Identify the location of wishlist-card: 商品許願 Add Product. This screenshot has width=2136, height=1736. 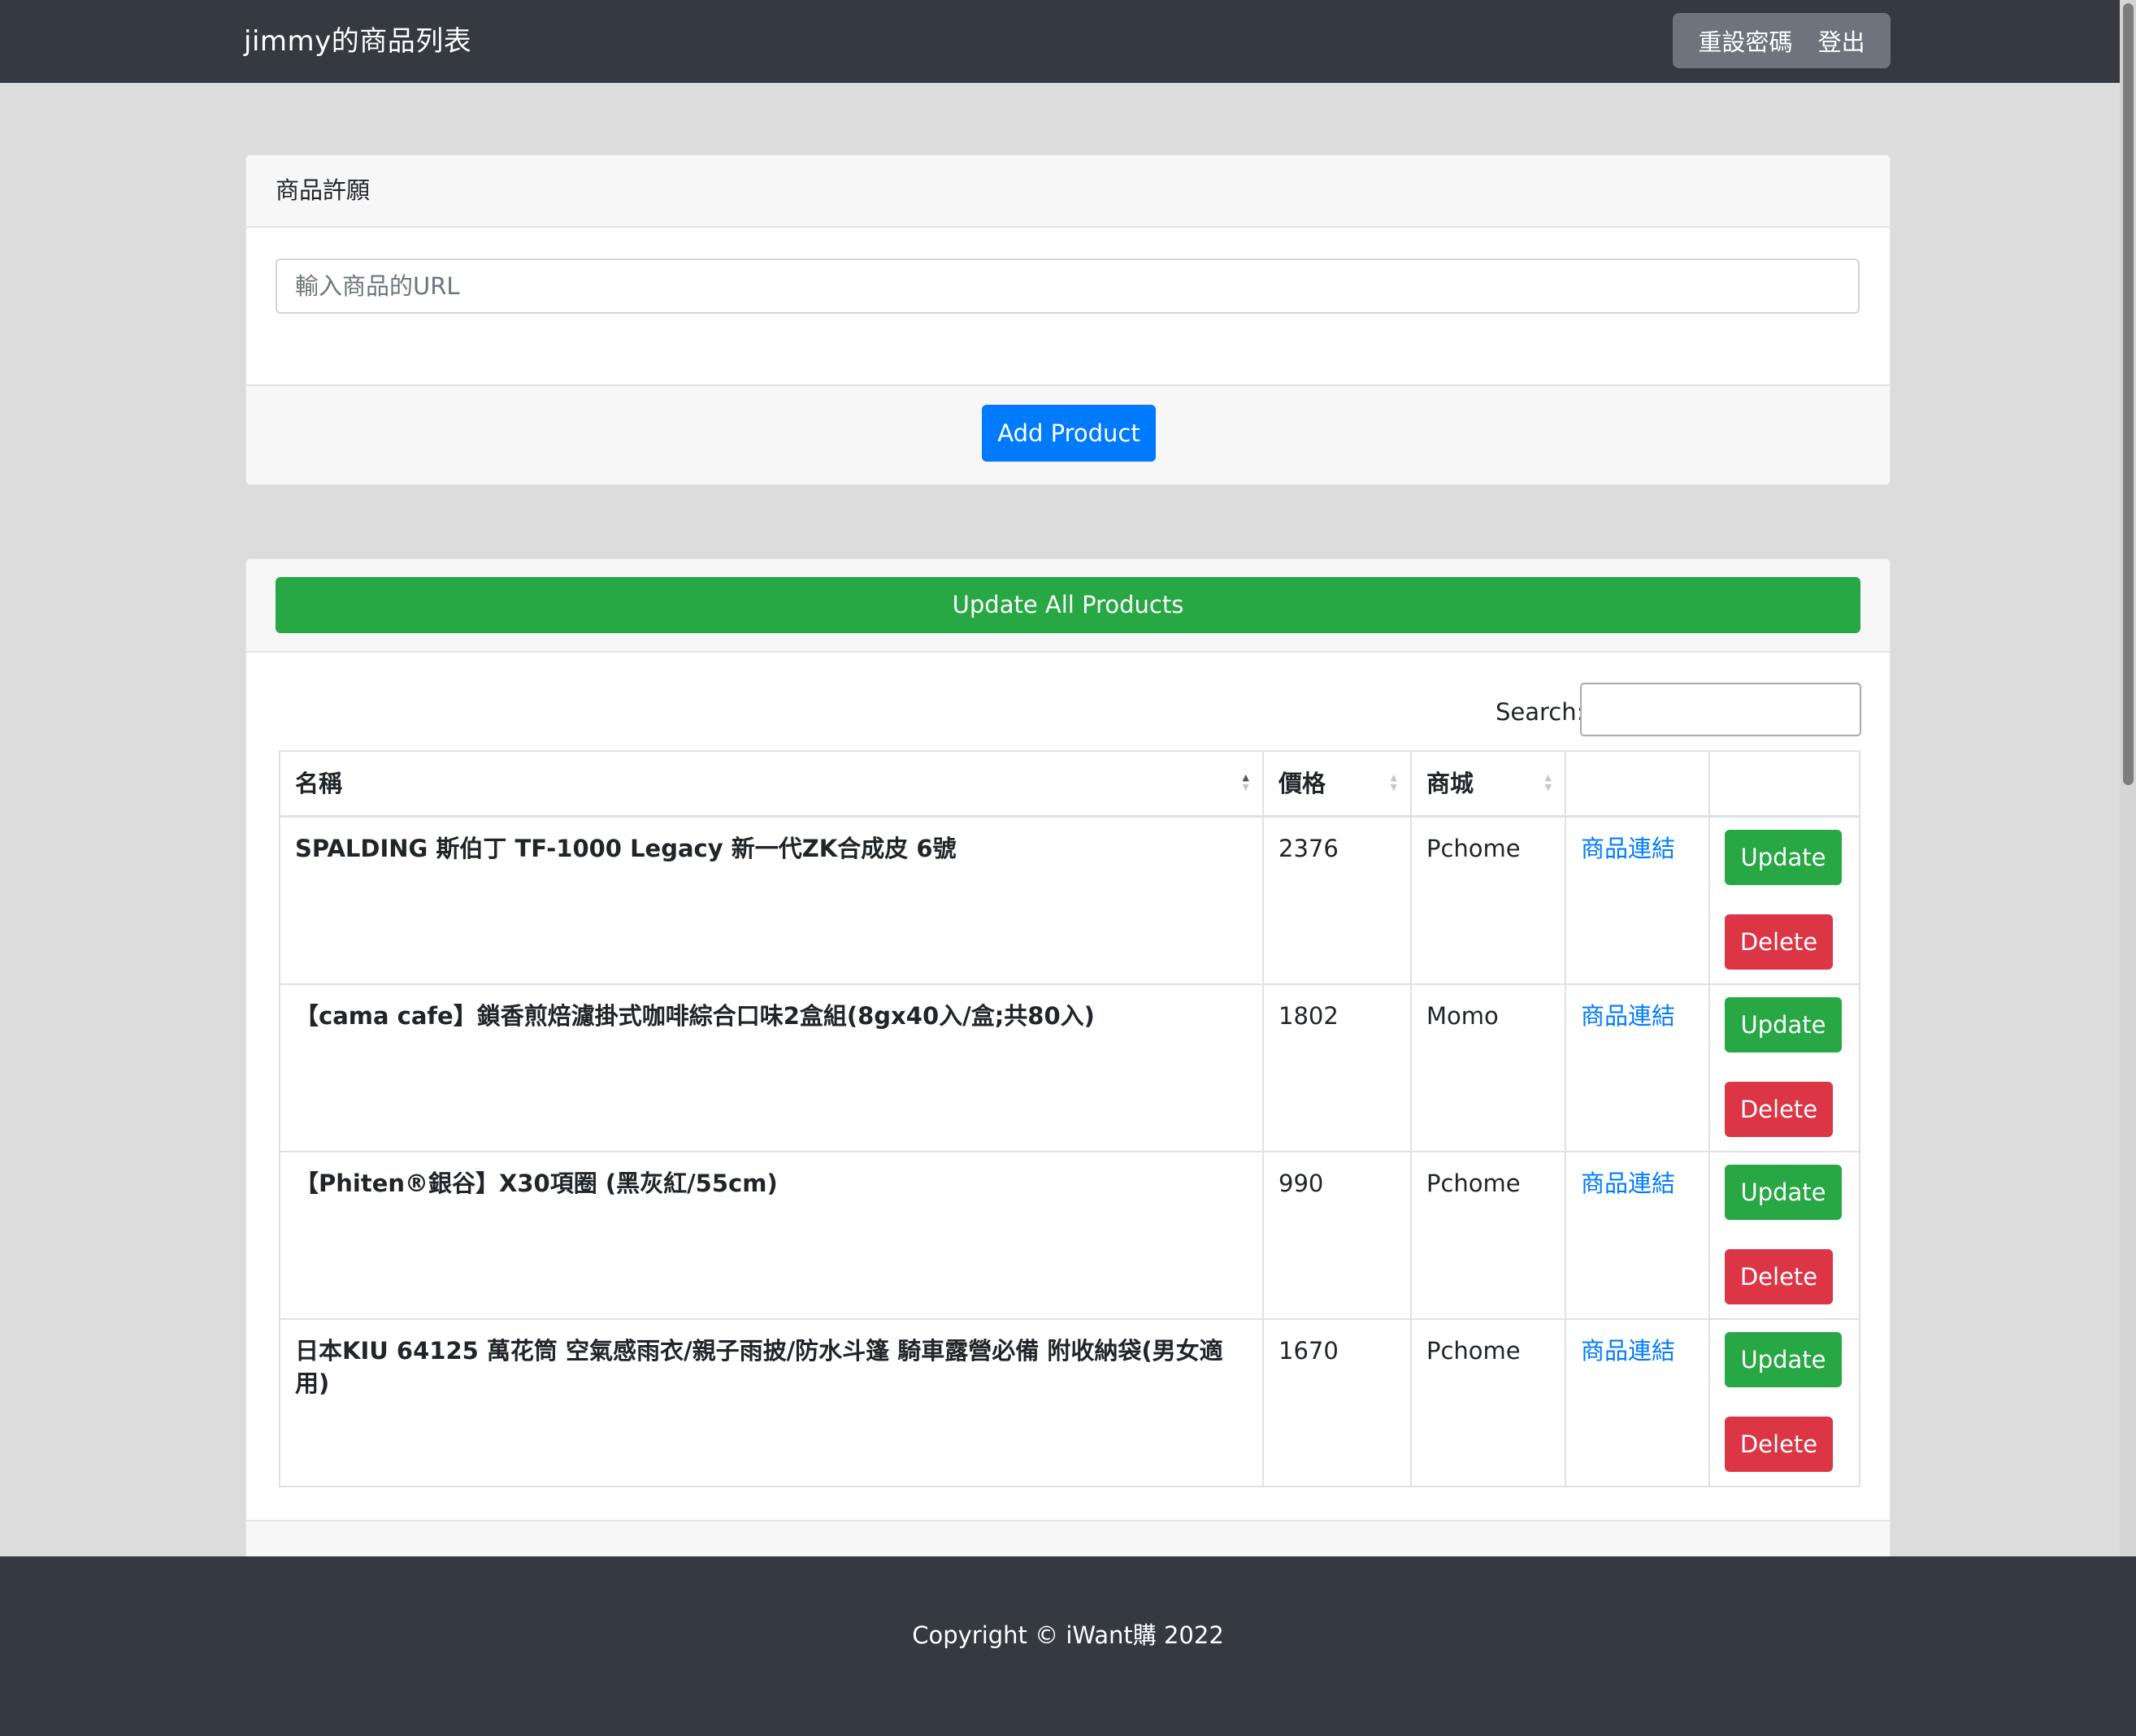
(1068, 319).